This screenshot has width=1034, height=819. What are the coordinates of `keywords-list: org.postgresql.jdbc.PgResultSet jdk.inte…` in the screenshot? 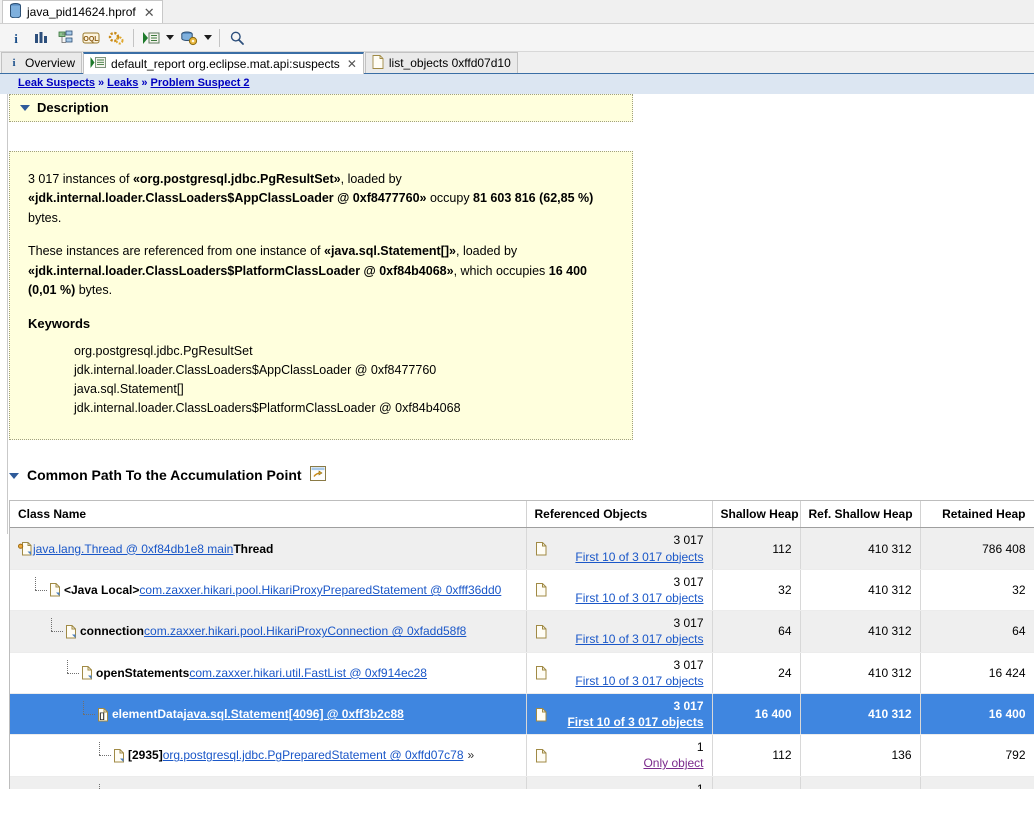 It's located at (346, 379).